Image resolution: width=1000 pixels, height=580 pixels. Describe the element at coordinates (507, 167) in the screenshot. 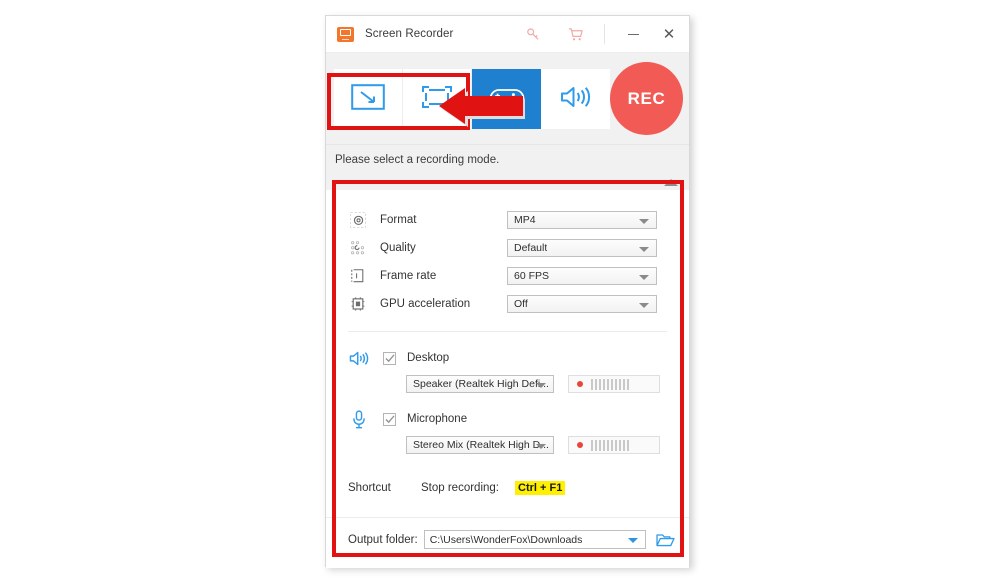

I see `hint-row: Please select a recording mode.` at that location.